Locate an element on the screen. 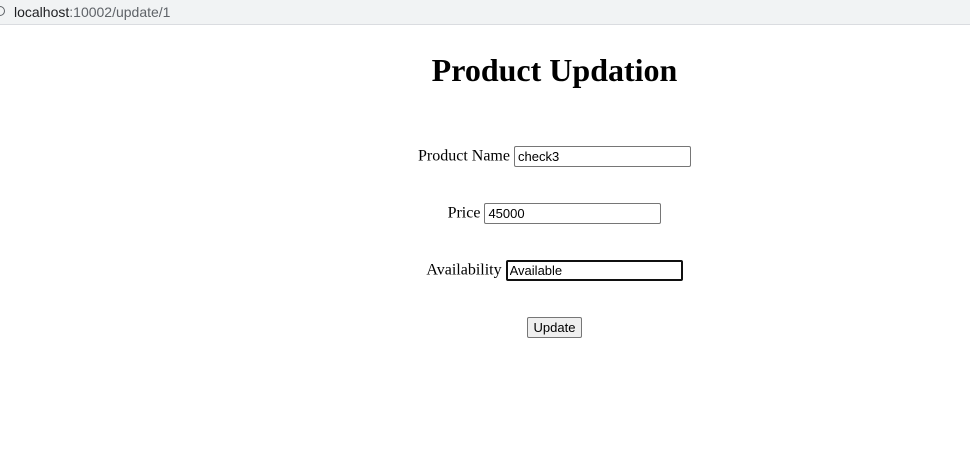 The width and height of the screenshot is (970, 464). price-label: Price is located at coordinates (464, 213).